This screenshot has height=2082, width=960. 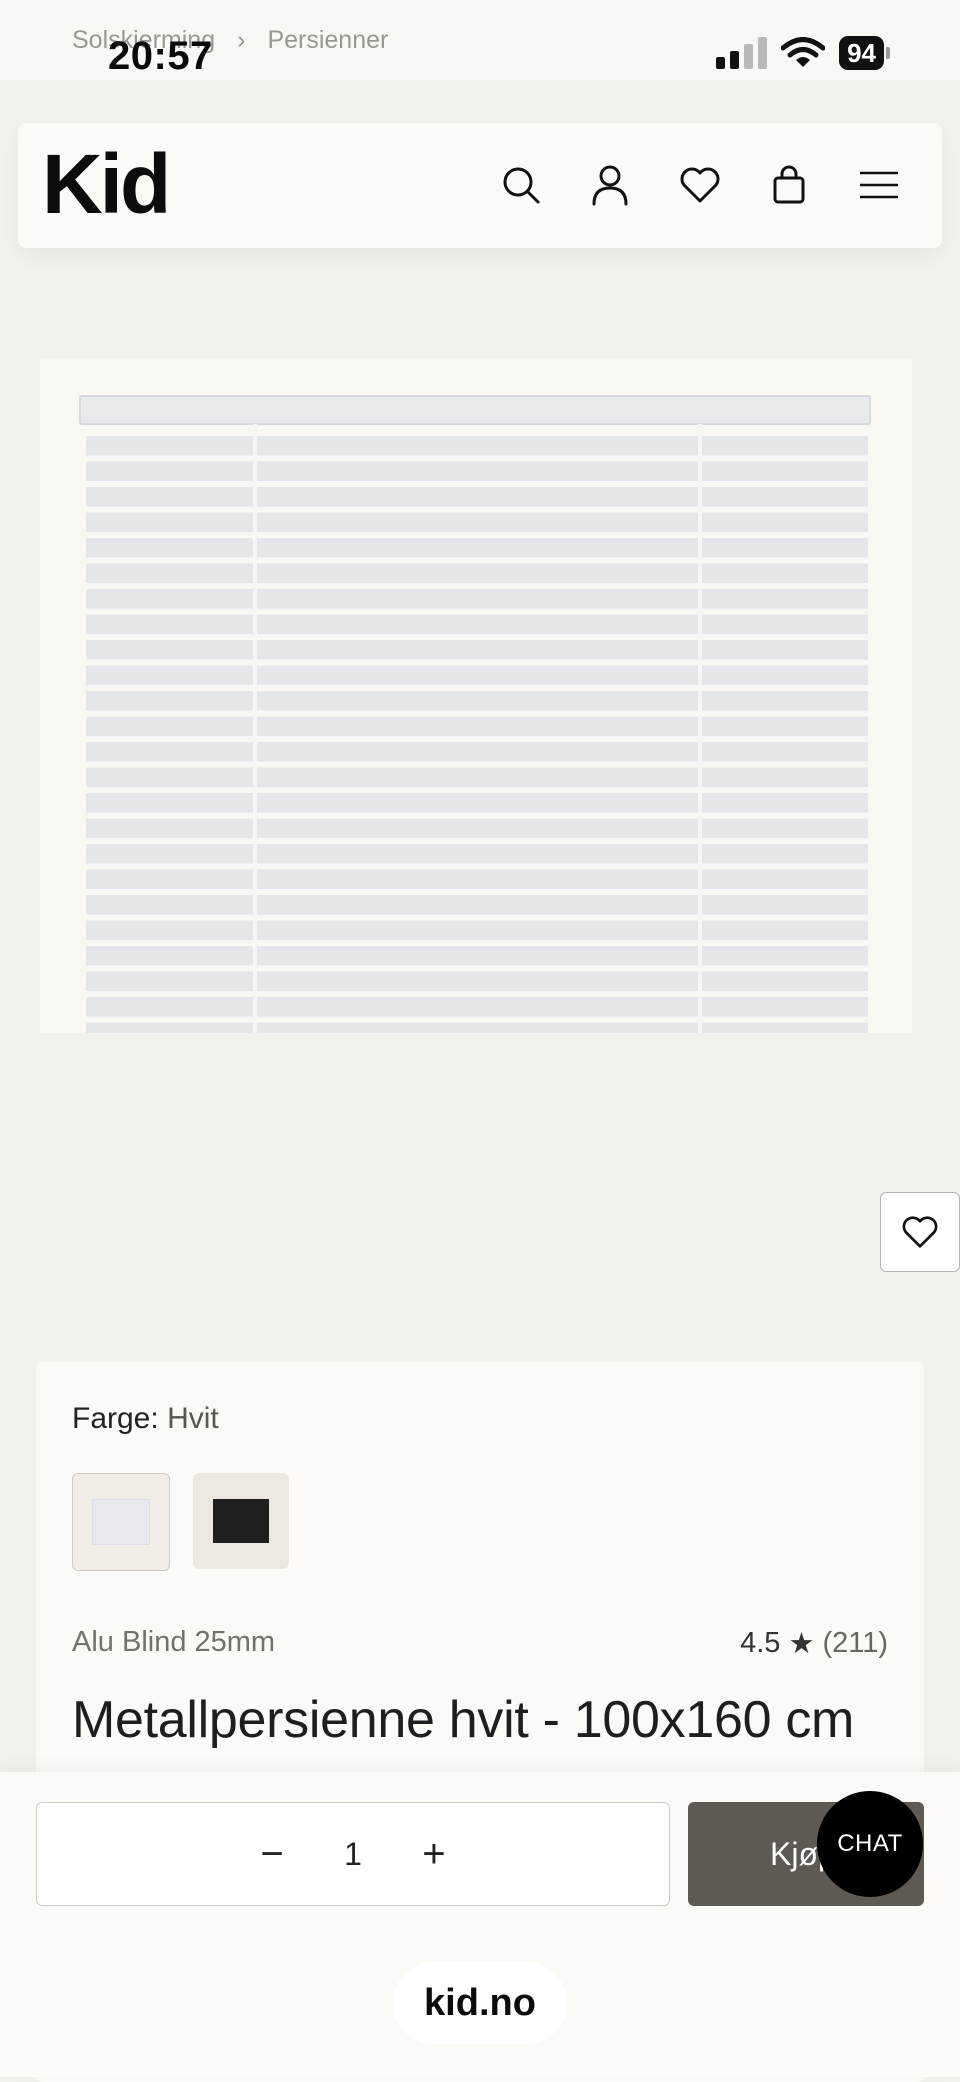 What do you see at coordinates (760, 1643) in the screenshot?
I see `rating-value: 4.5` at bounding box center [760, 1643].